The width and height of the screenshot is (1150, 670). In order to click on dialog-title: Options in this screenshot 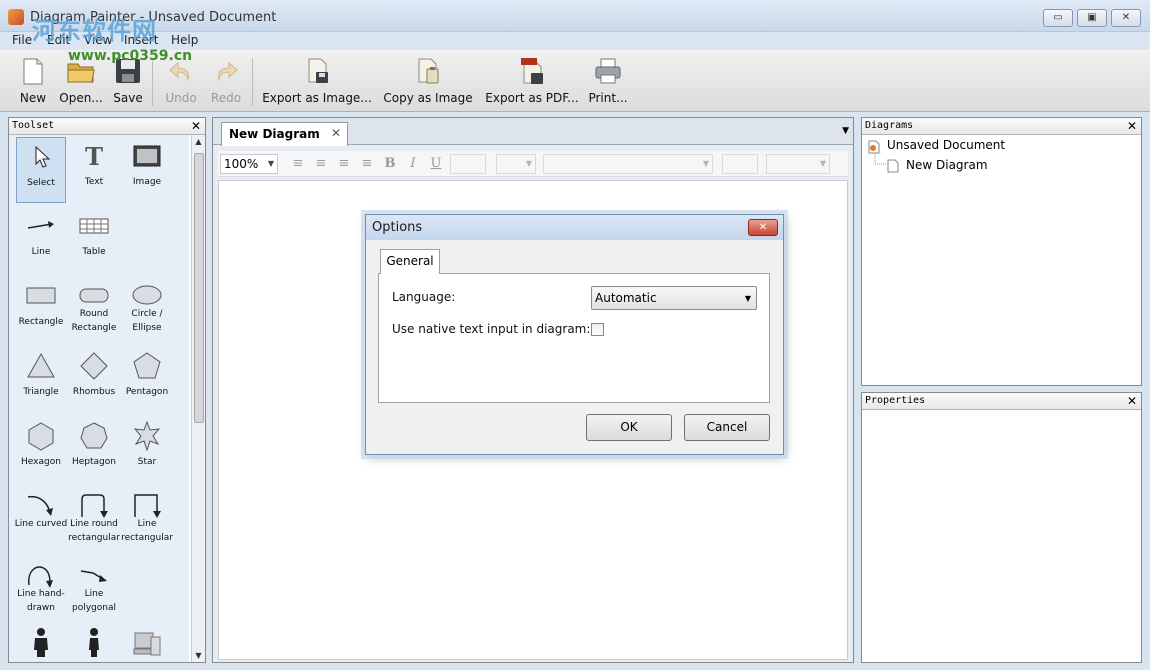, I will do `click(397, 227)`.